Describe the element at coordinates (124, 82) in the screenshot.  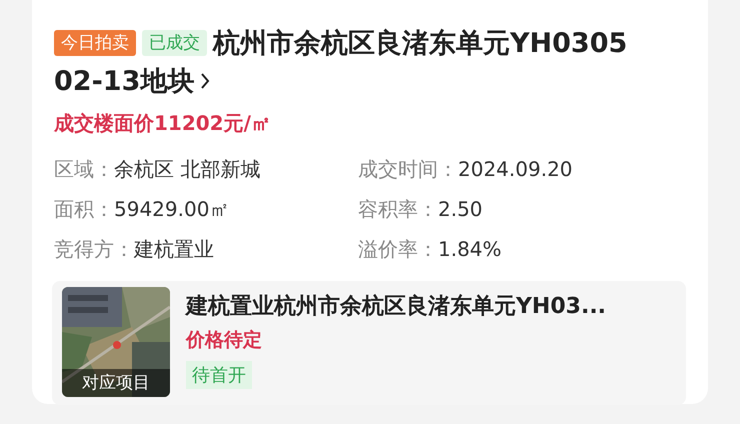
I see `land-title: 02-13地块` at that location.